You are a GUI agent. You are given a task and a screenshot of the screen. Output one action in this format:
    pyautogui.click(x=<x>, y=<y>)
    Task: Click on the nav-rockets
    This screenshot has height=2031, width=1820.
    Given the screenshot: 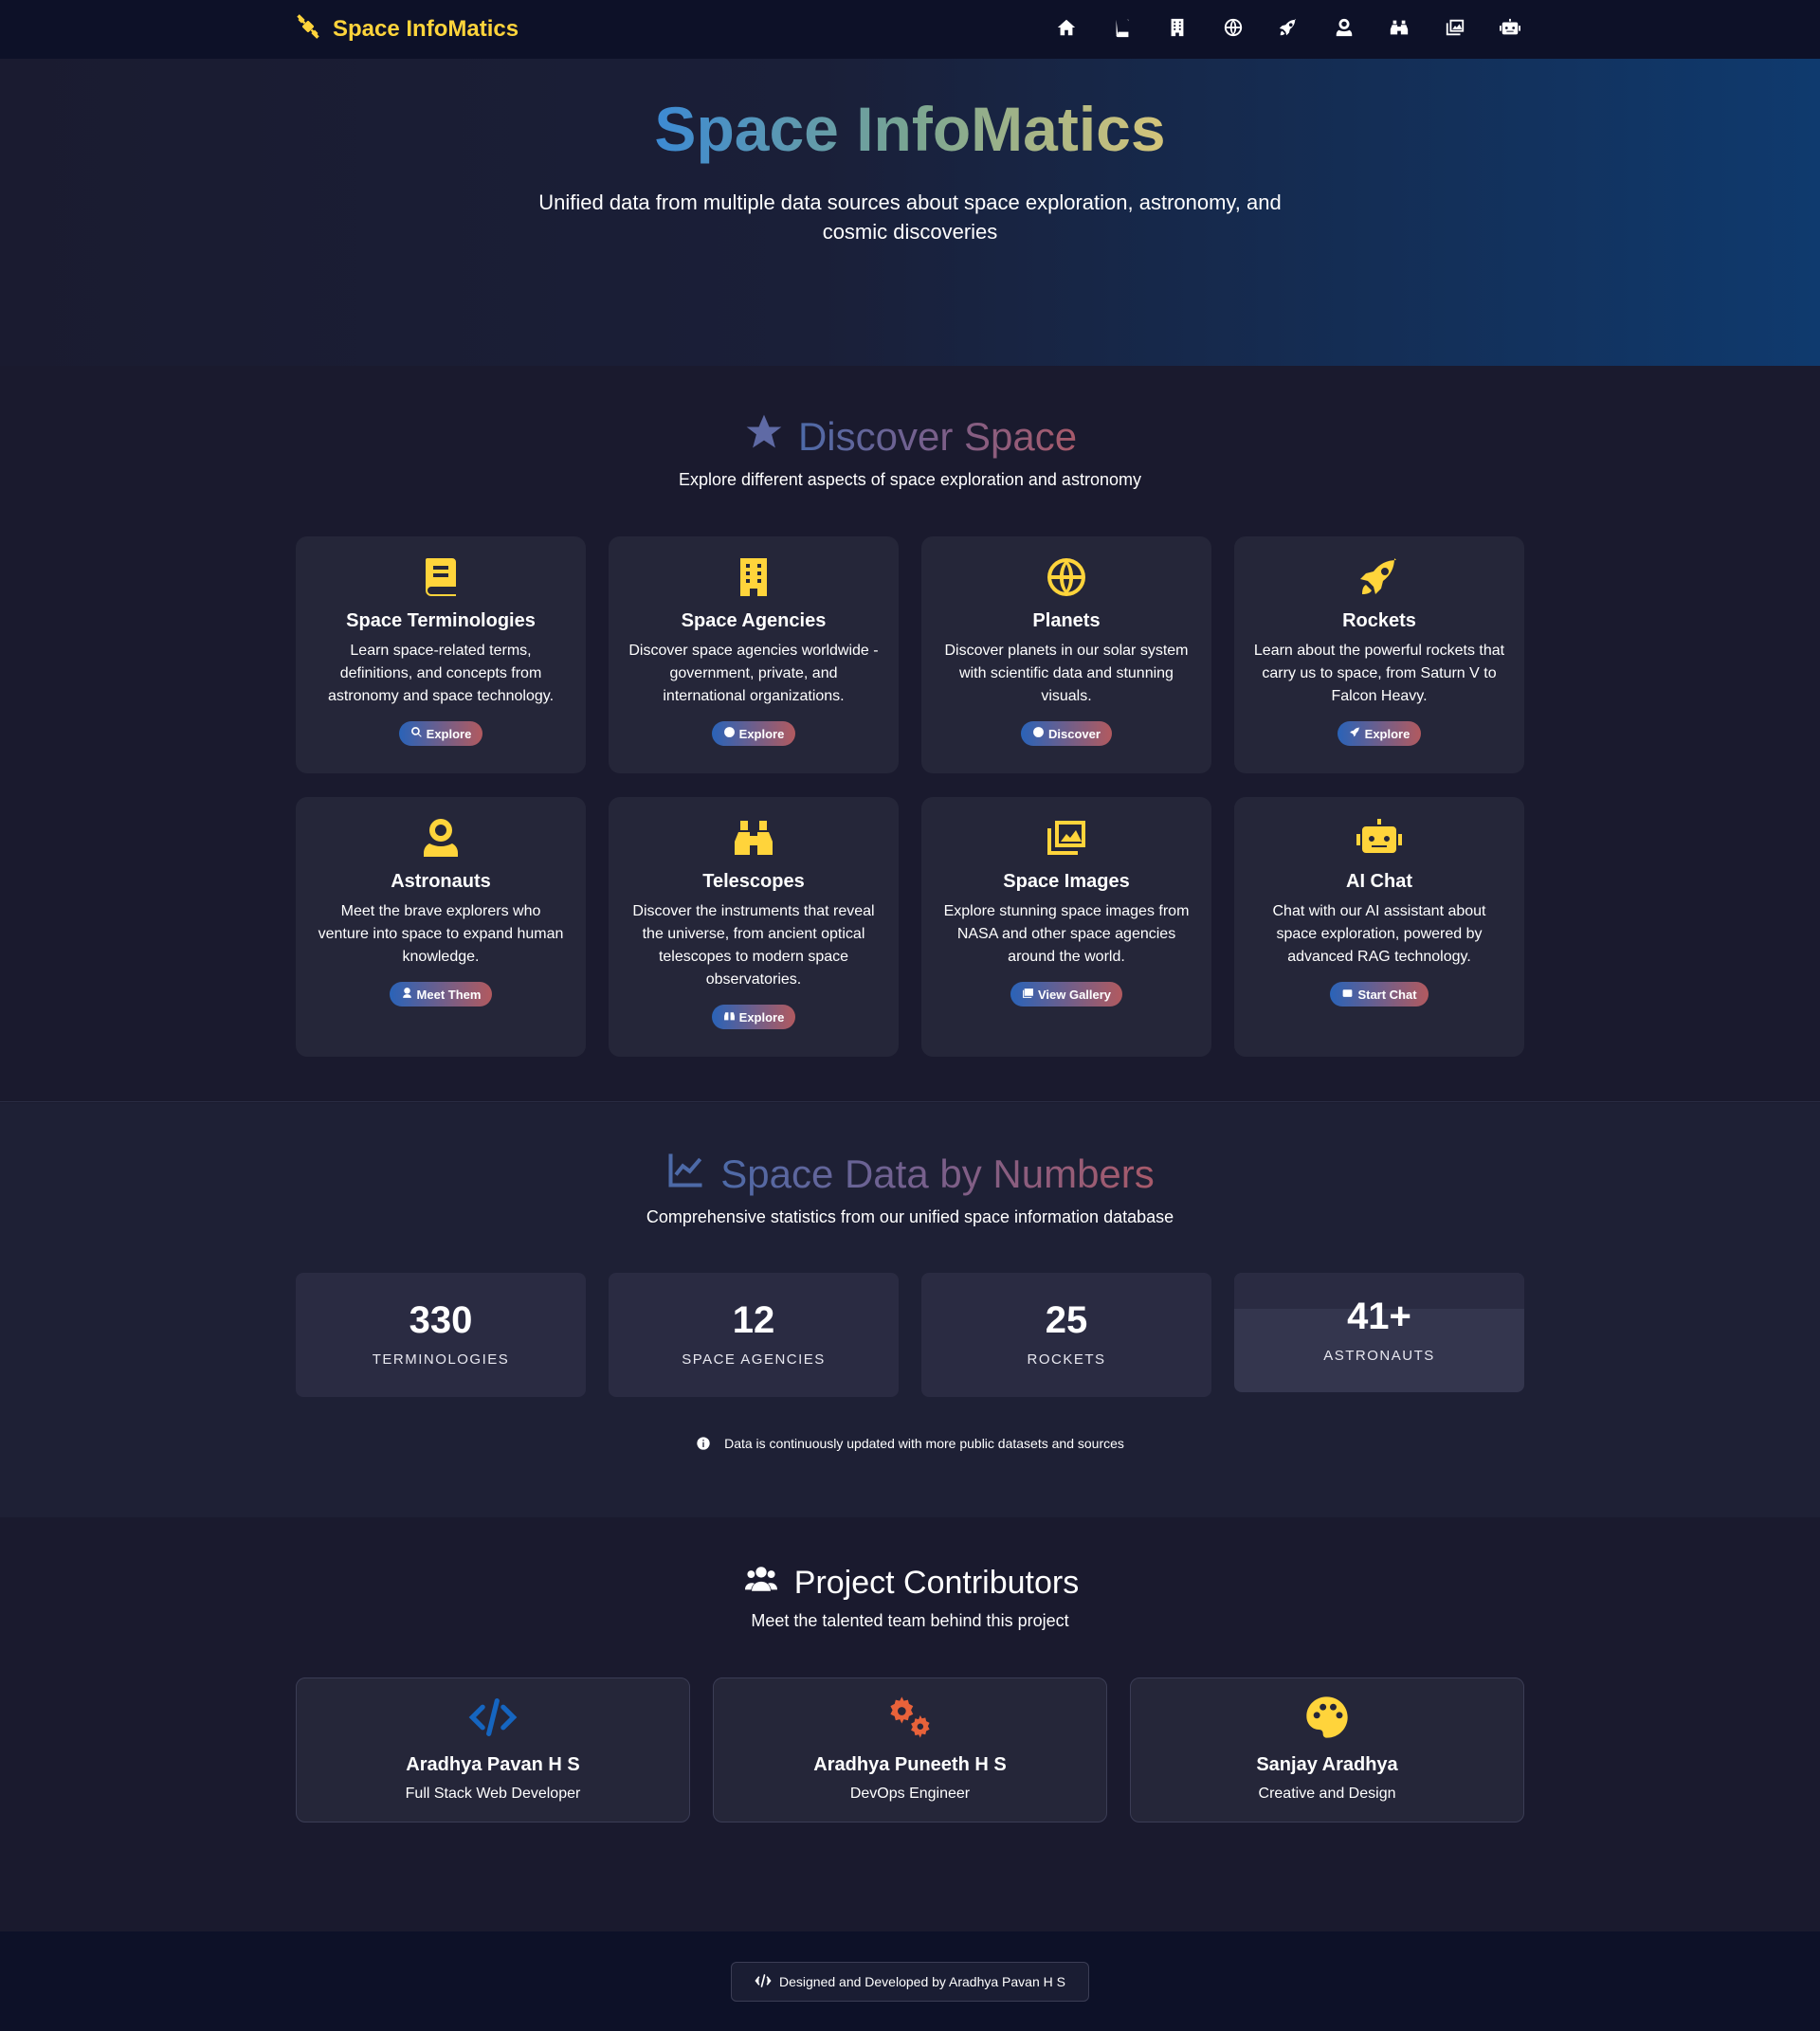 What is the action you would take?
    pyautogui.click(x=1289, y=29)
    